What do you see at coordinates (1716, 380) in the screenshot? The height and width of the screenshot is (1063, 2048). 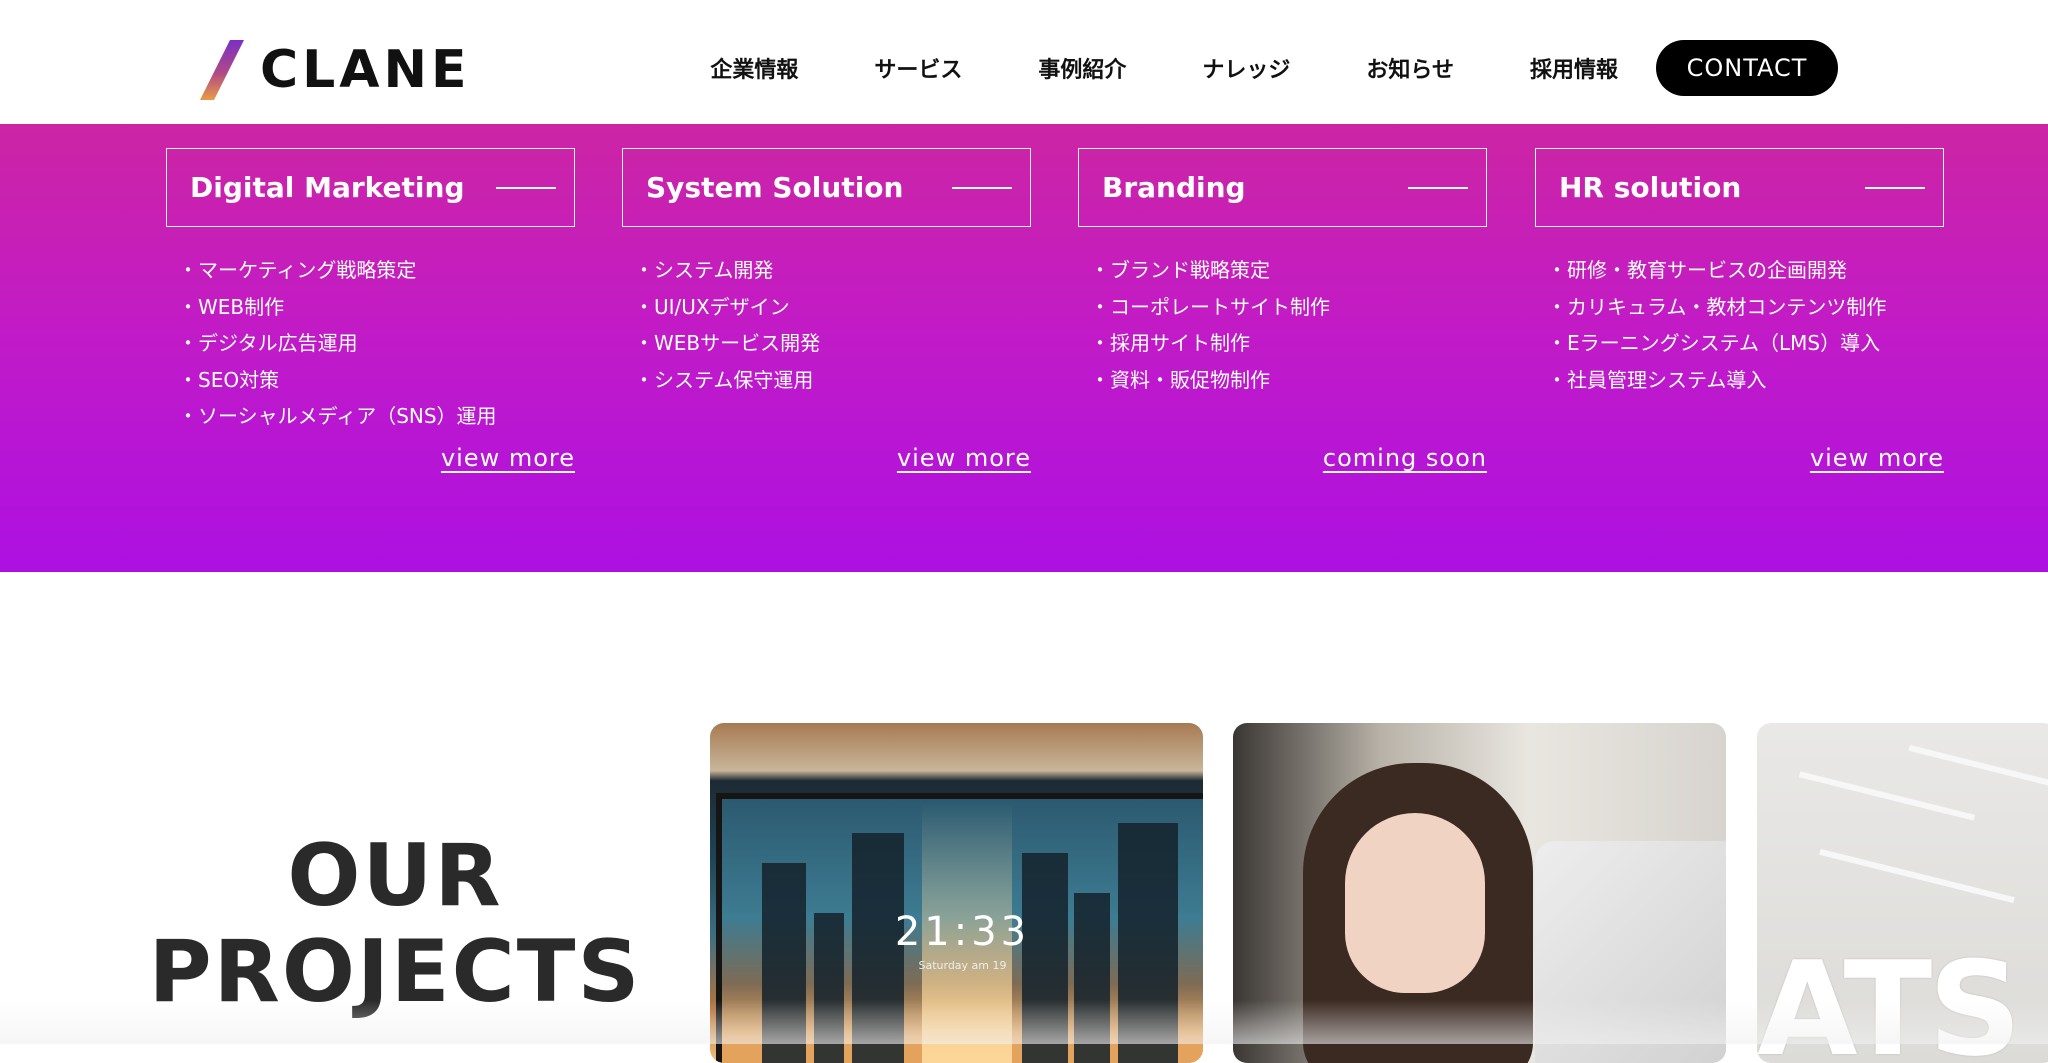 I see `list-item: 社員管理システム導入` at bounding box center [1716, 380].